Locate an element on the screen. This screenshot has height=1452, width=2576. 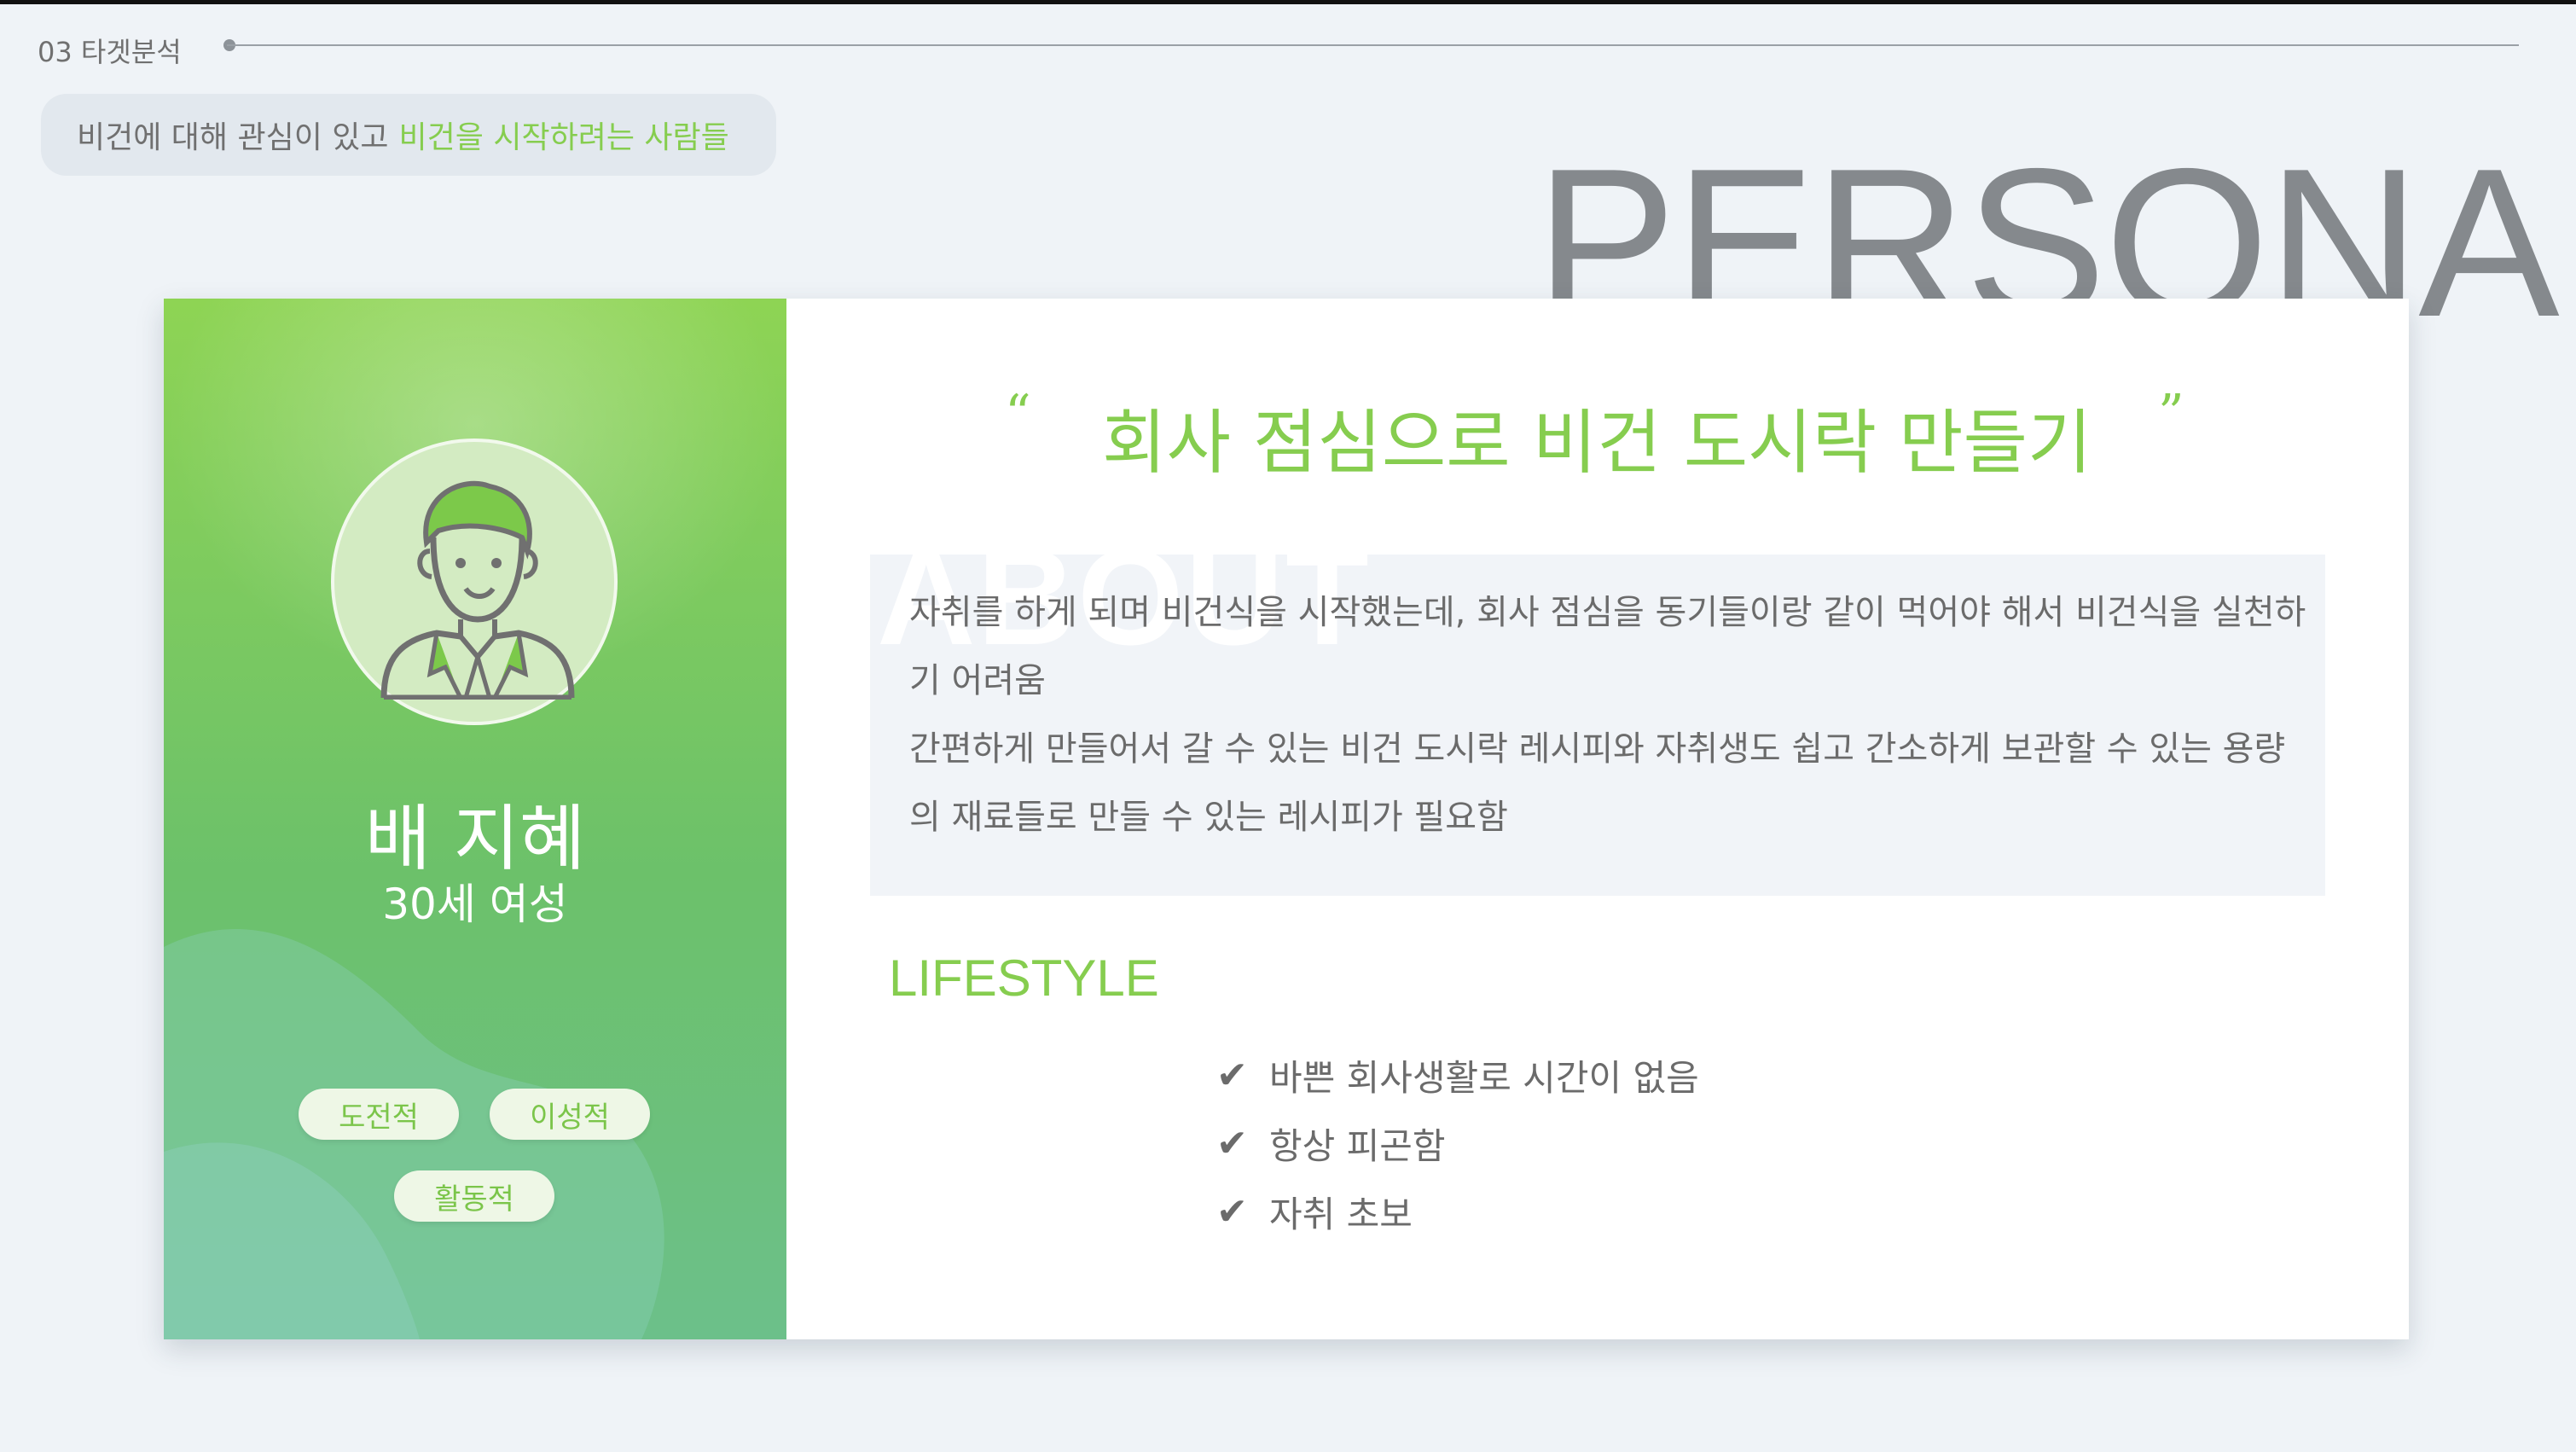
person-avatar-icon is located at coordinates (477, 590).